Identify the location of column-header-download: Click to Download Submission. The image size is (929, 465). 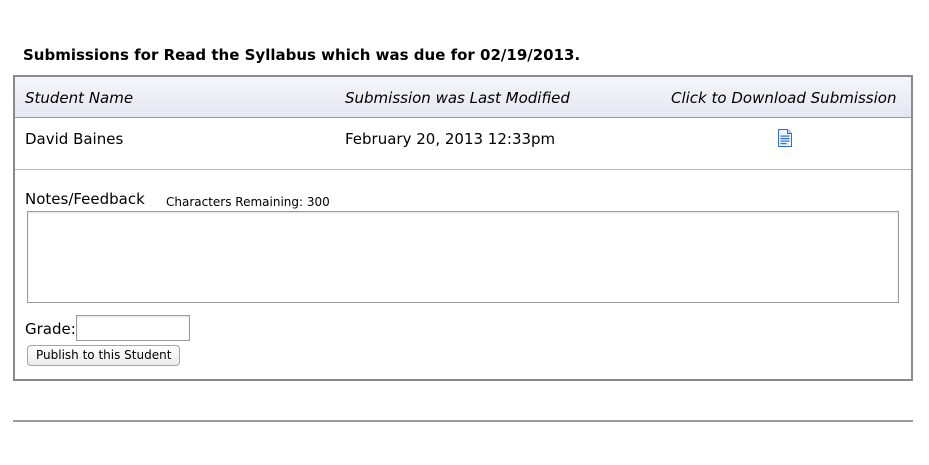
(784, 98).